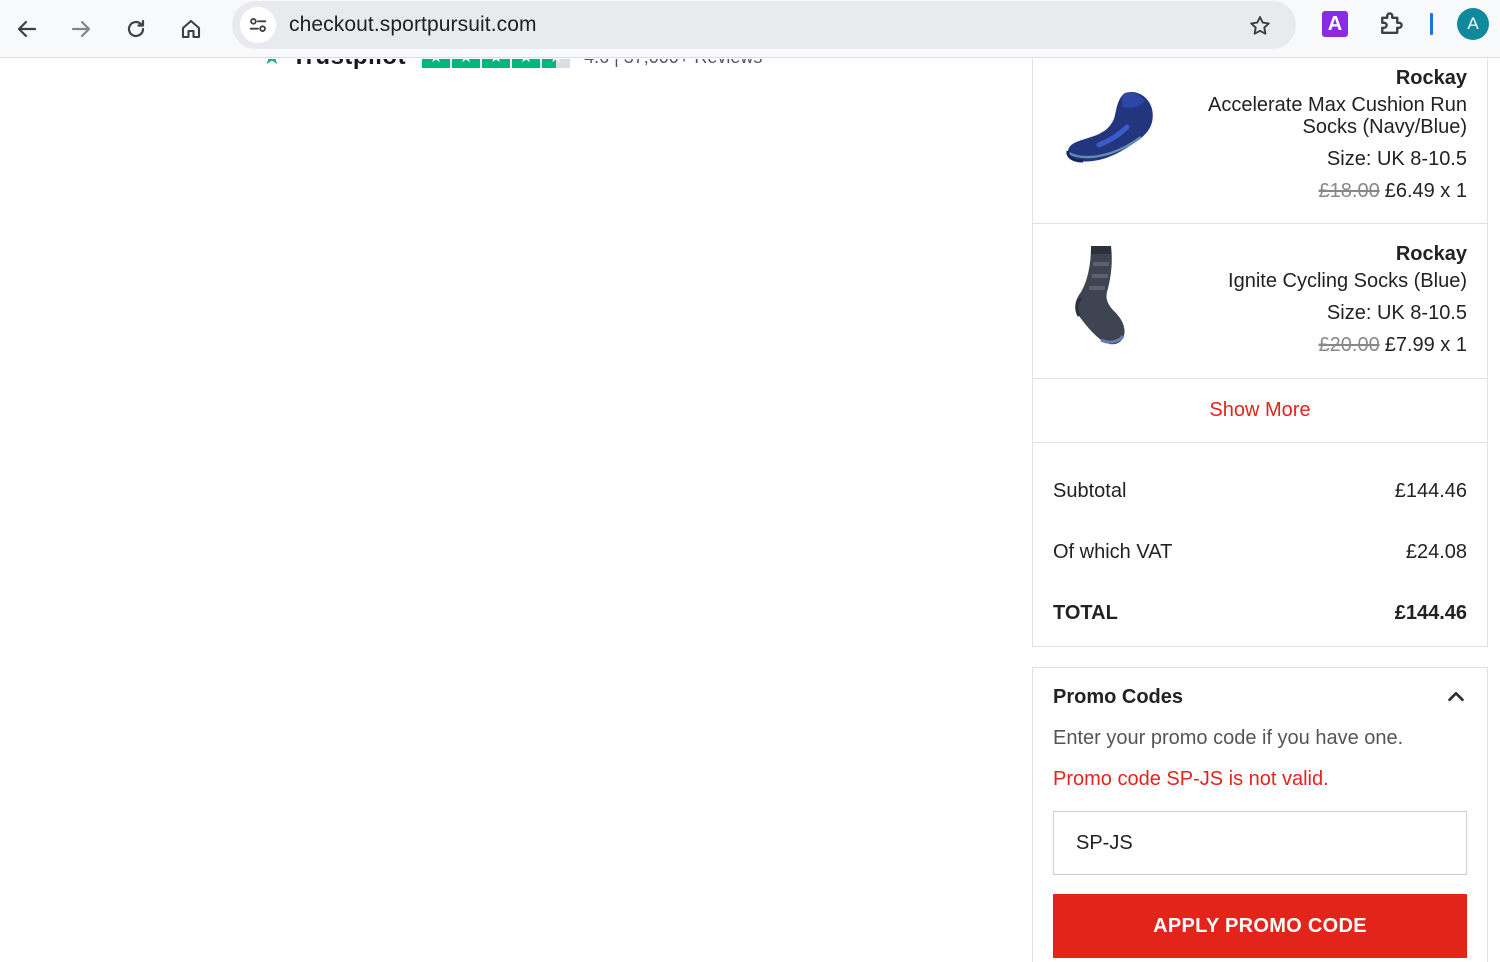 This screenshot has height=962, width=1500. What do you see at coordinates (1260, 613) in the screenshot?
I see `total-row: TOTAL £144.46` at bounding box center [1260, 613].